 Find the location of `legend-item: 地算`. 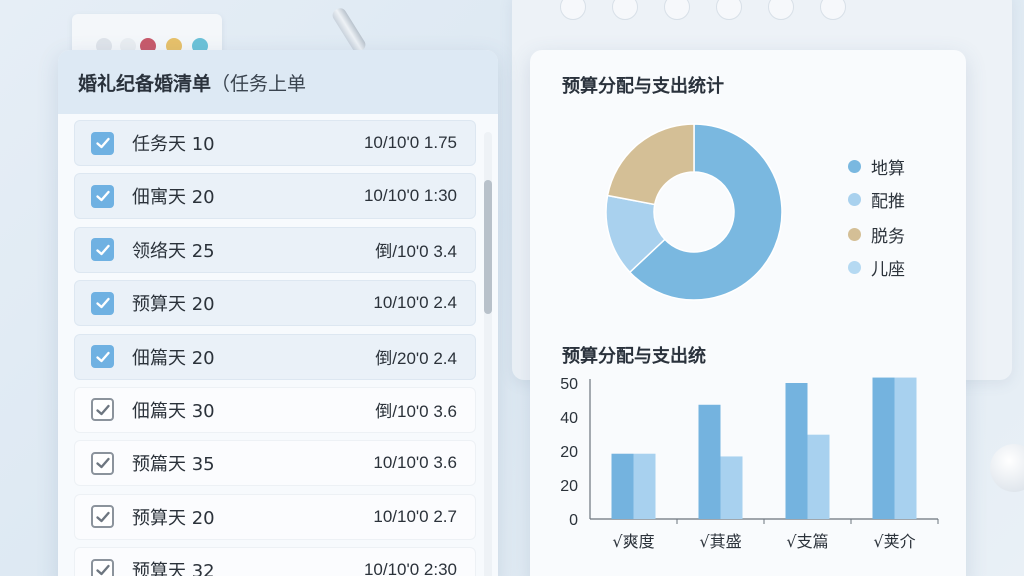

legend-item: 地算 is located at coordinates (876, 166).